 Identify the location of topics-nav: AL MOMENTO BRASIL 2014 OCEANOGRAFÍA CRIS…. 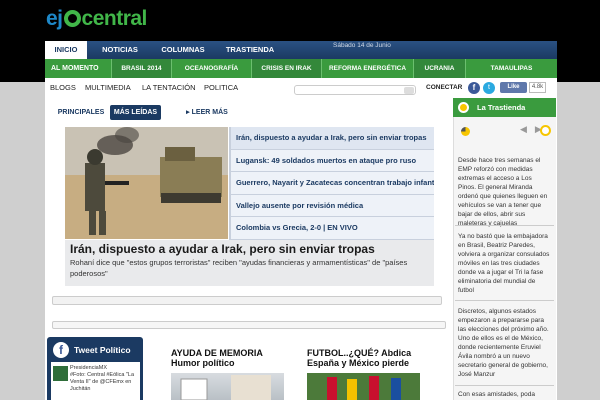
(301, 68).